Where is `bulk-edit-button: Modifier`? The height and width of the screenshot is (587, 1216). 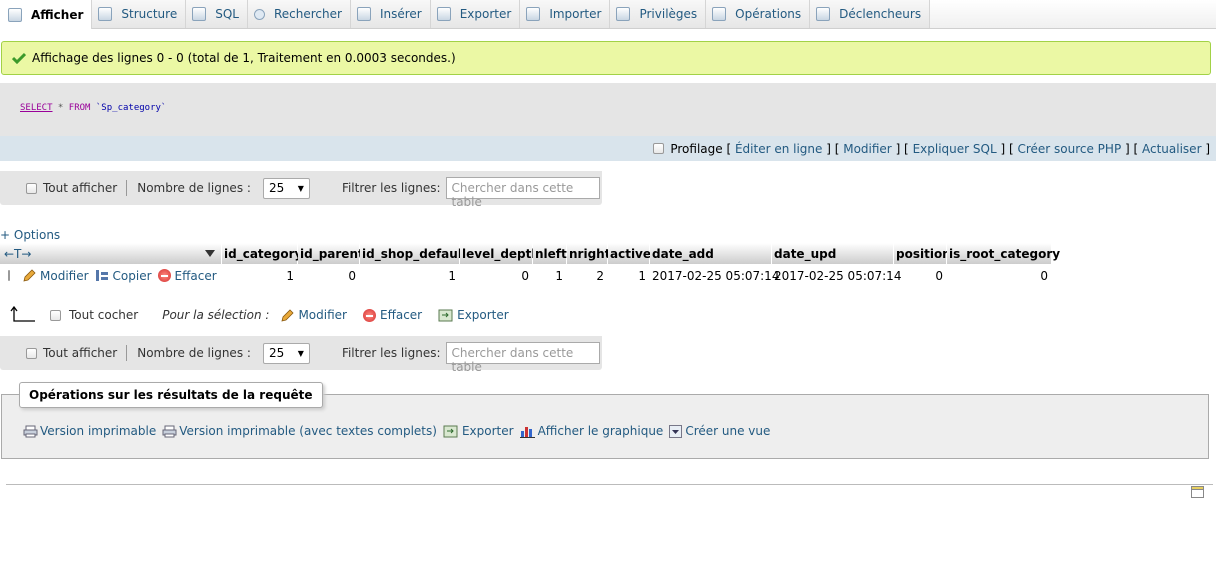 bulk-edit-button: Modifier is located at coordinates (314, 315).